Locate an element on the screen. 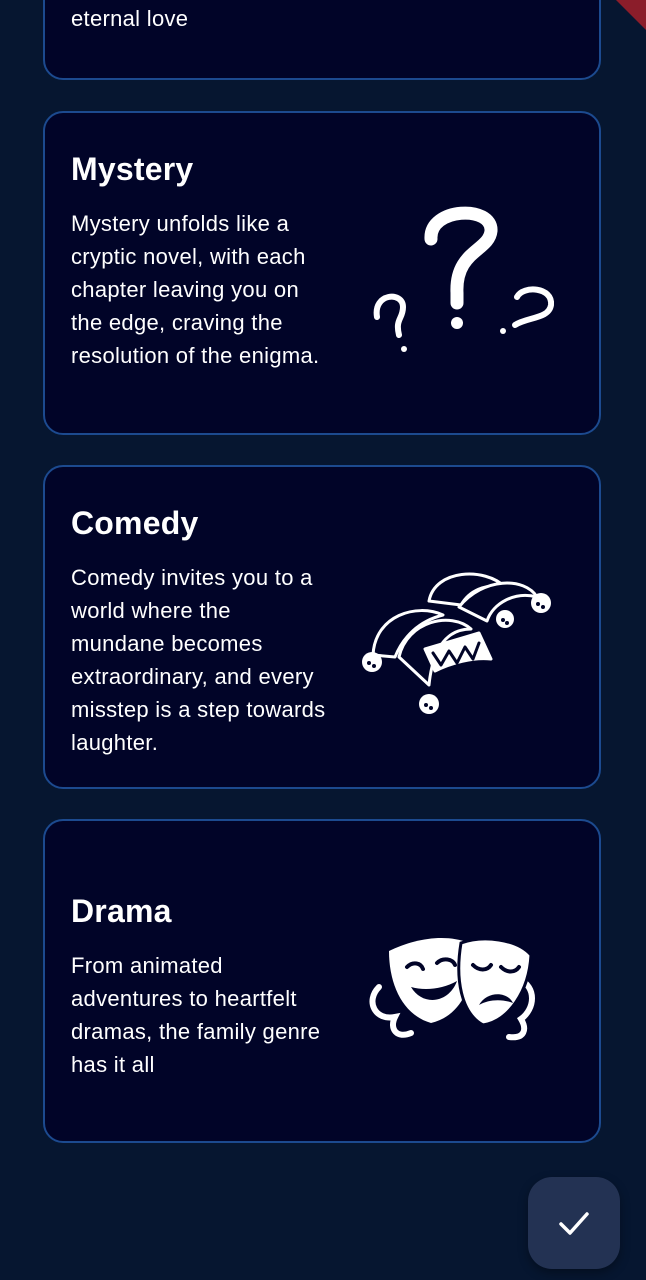 This screenshot has height=1280, width=646. question-marks-icon is located at coordinates (463, 279).